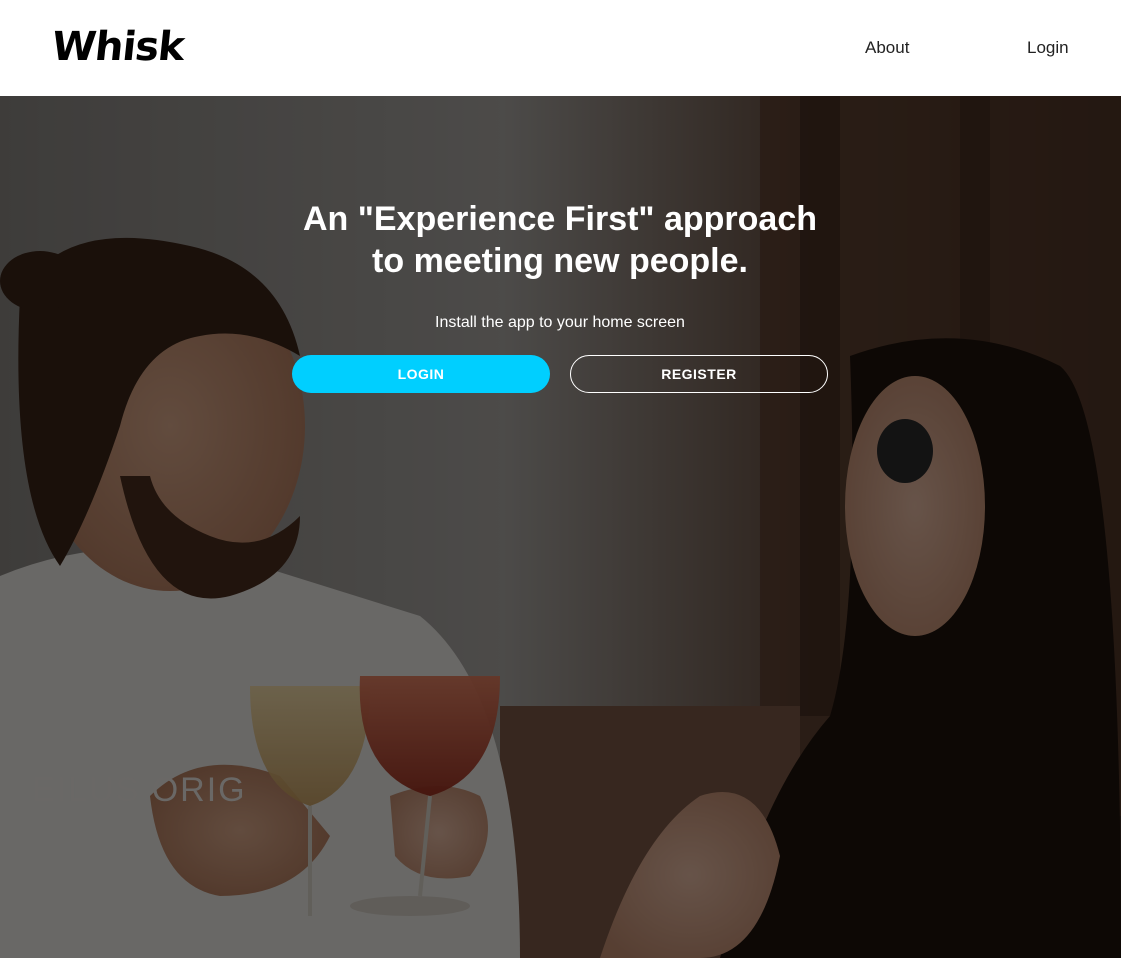  I want to click on svg-text: EILUS ORIG, so click(139, 790).